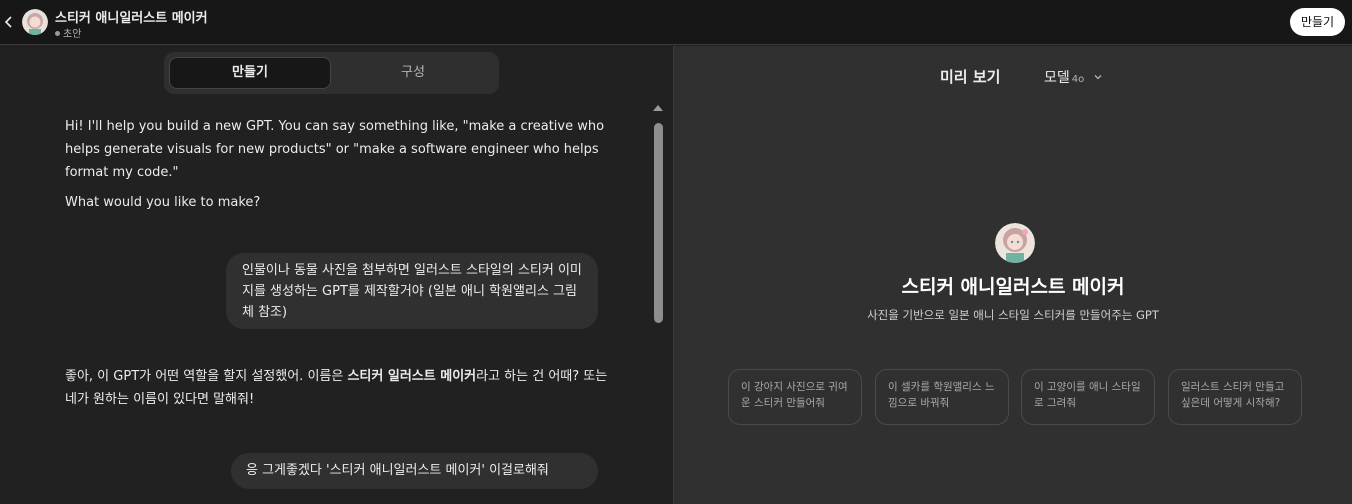 The width and height of the screenshot is (1352, 504). I want to click on preview-gpt-description: 사진을 기반으로 일본 애니 스타일 스티커를 만들어주는 GPT, so click(1013, 315).